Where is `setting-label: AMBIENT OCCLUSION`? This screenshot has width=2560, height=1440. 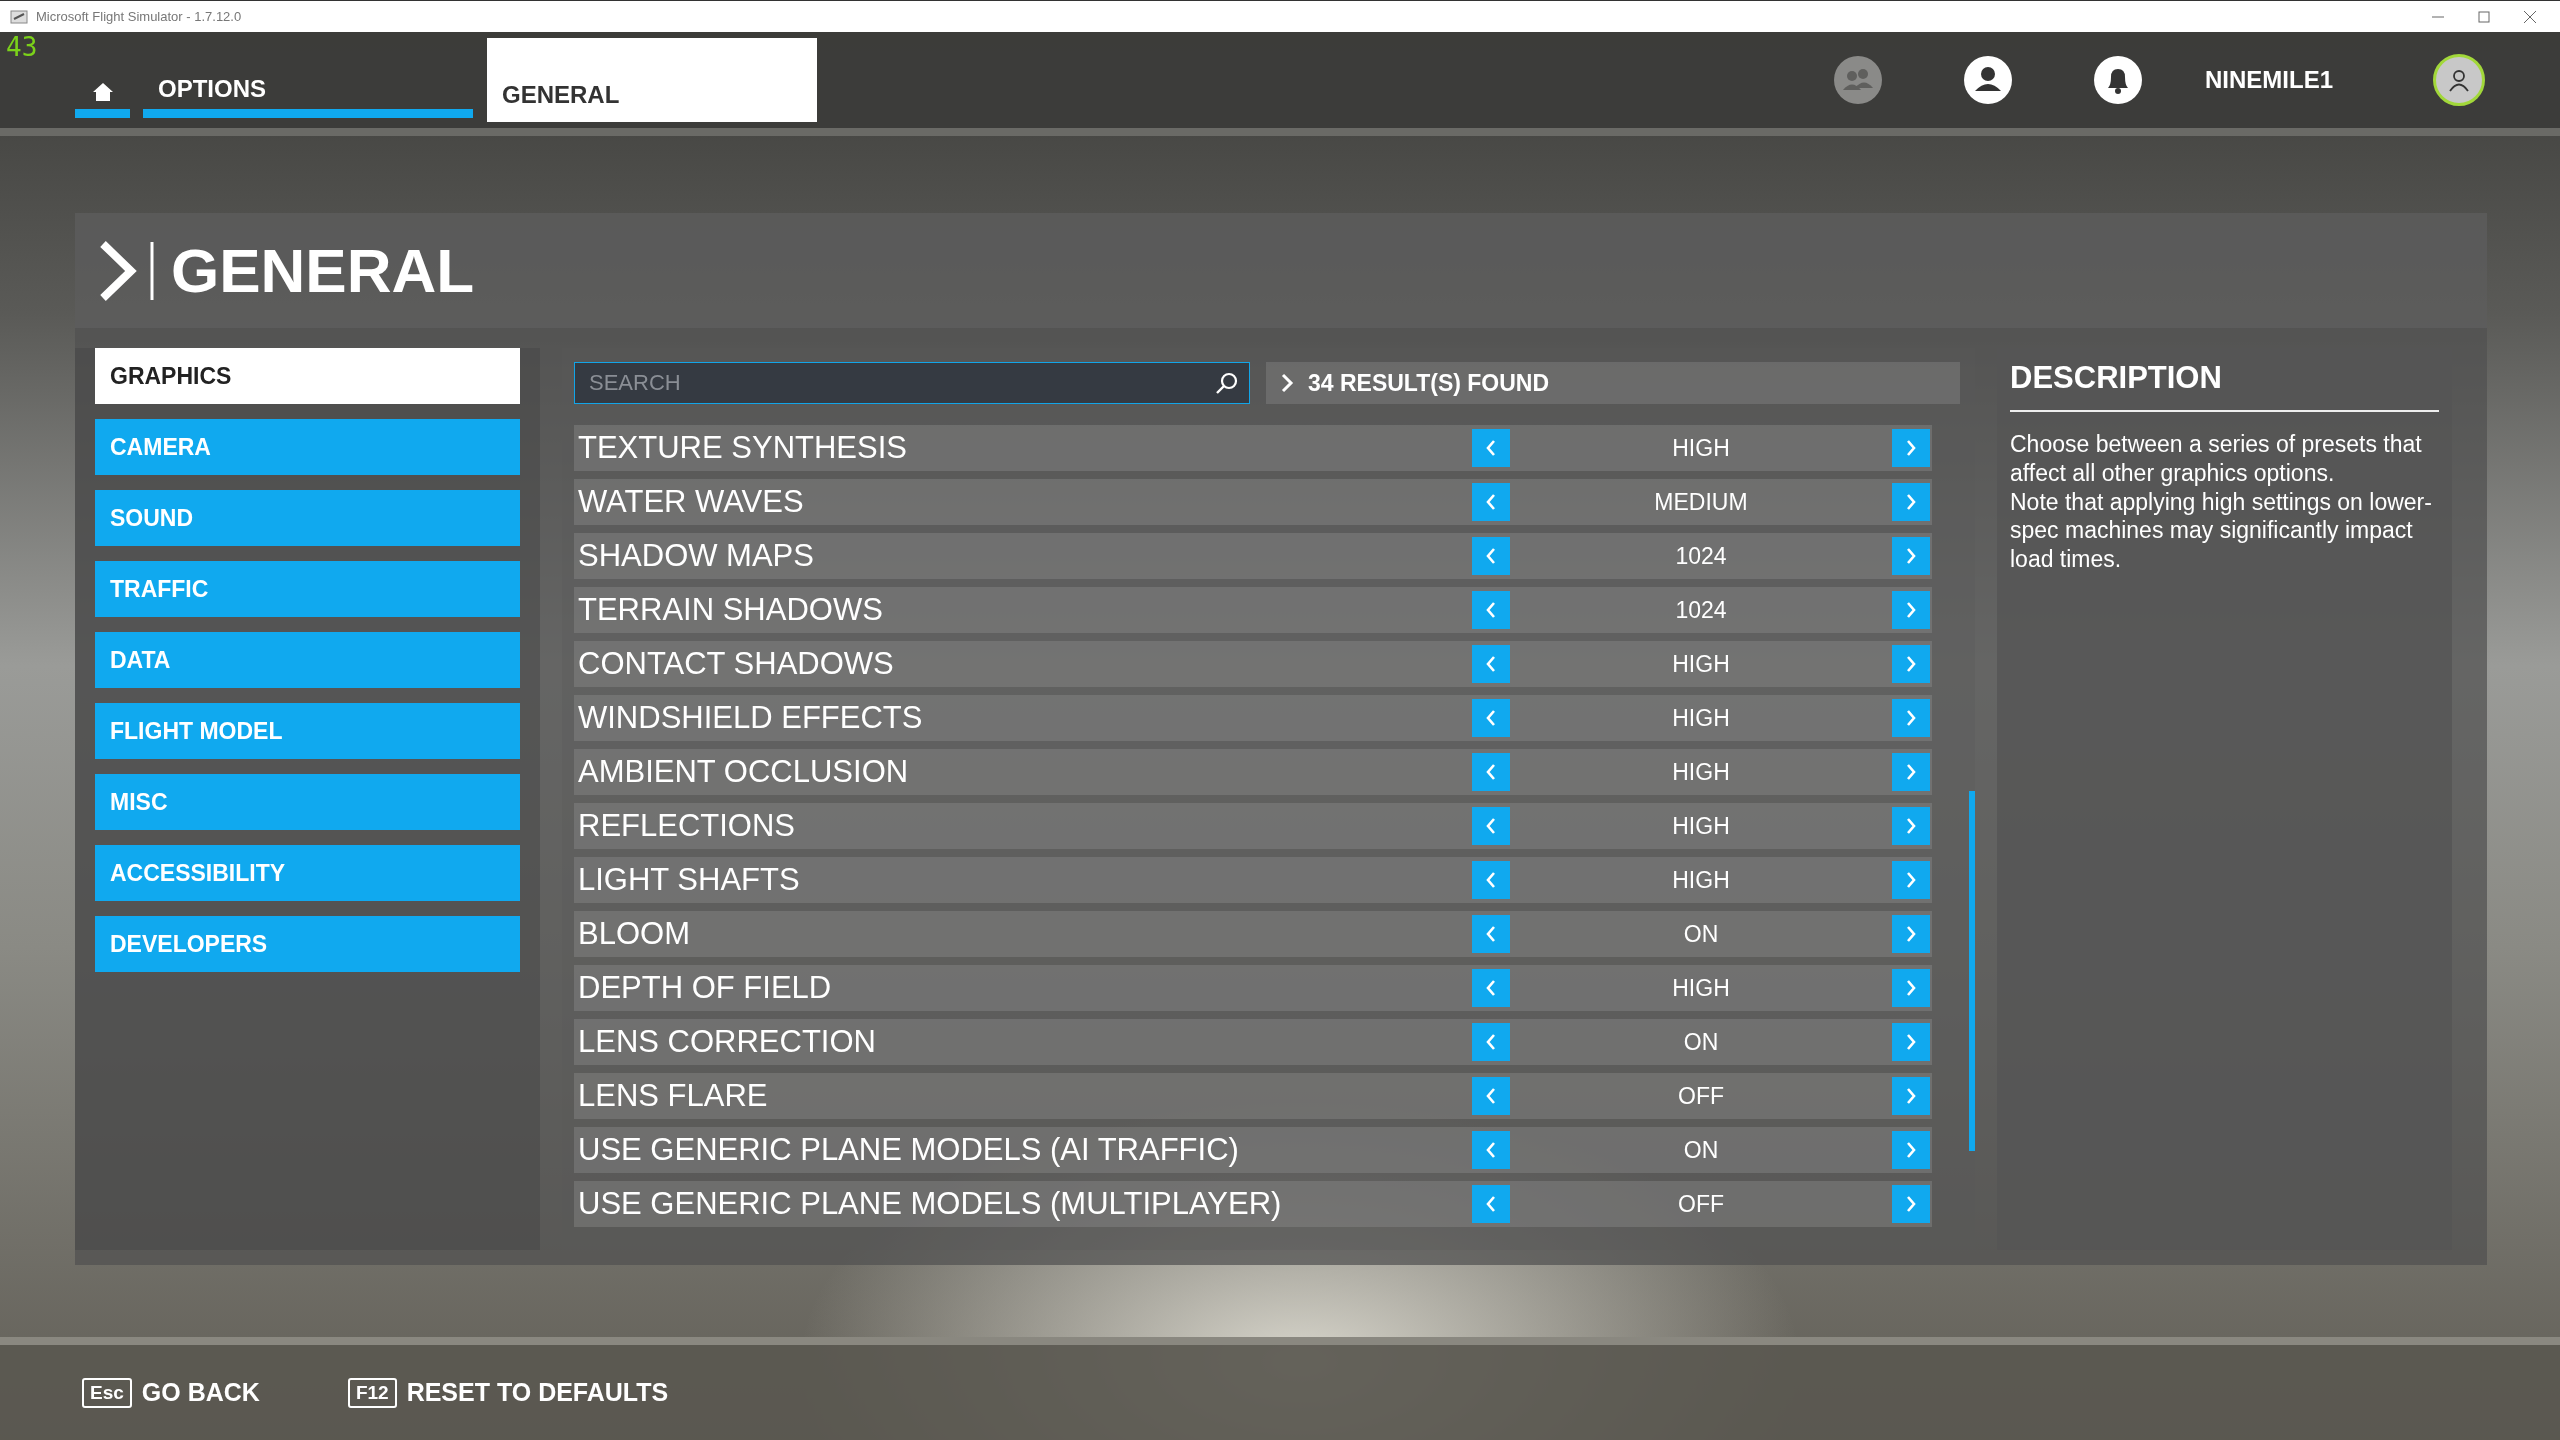
setting-label: AMBIENT OCCLUSION is located at coordinates (744, 772).